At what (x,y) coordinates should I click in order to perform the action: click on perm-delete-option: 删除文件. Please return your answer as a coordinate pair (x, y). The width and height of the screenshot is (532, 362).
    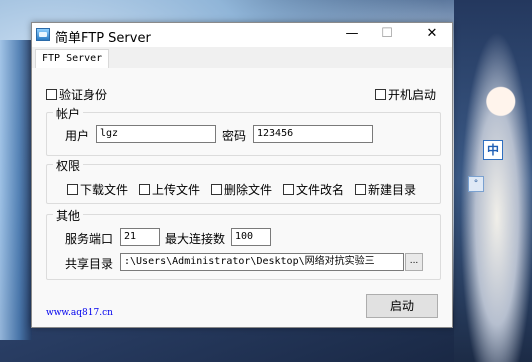
    Looking at the image, I should click on (241, 188).